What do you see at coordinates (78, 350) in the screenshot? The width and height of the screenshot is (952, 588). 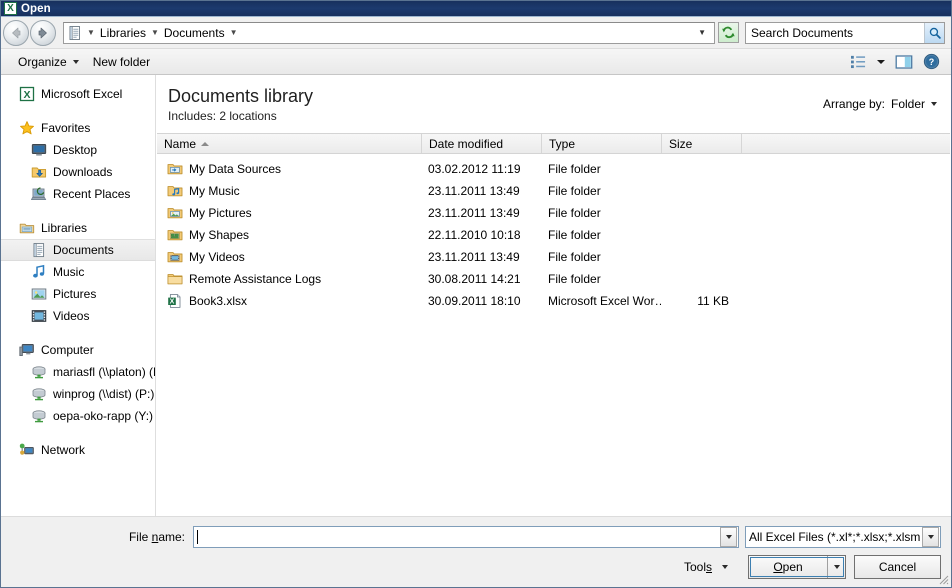 I see `sidebar-item-computer: Computer` at bounding box center [78, 350].